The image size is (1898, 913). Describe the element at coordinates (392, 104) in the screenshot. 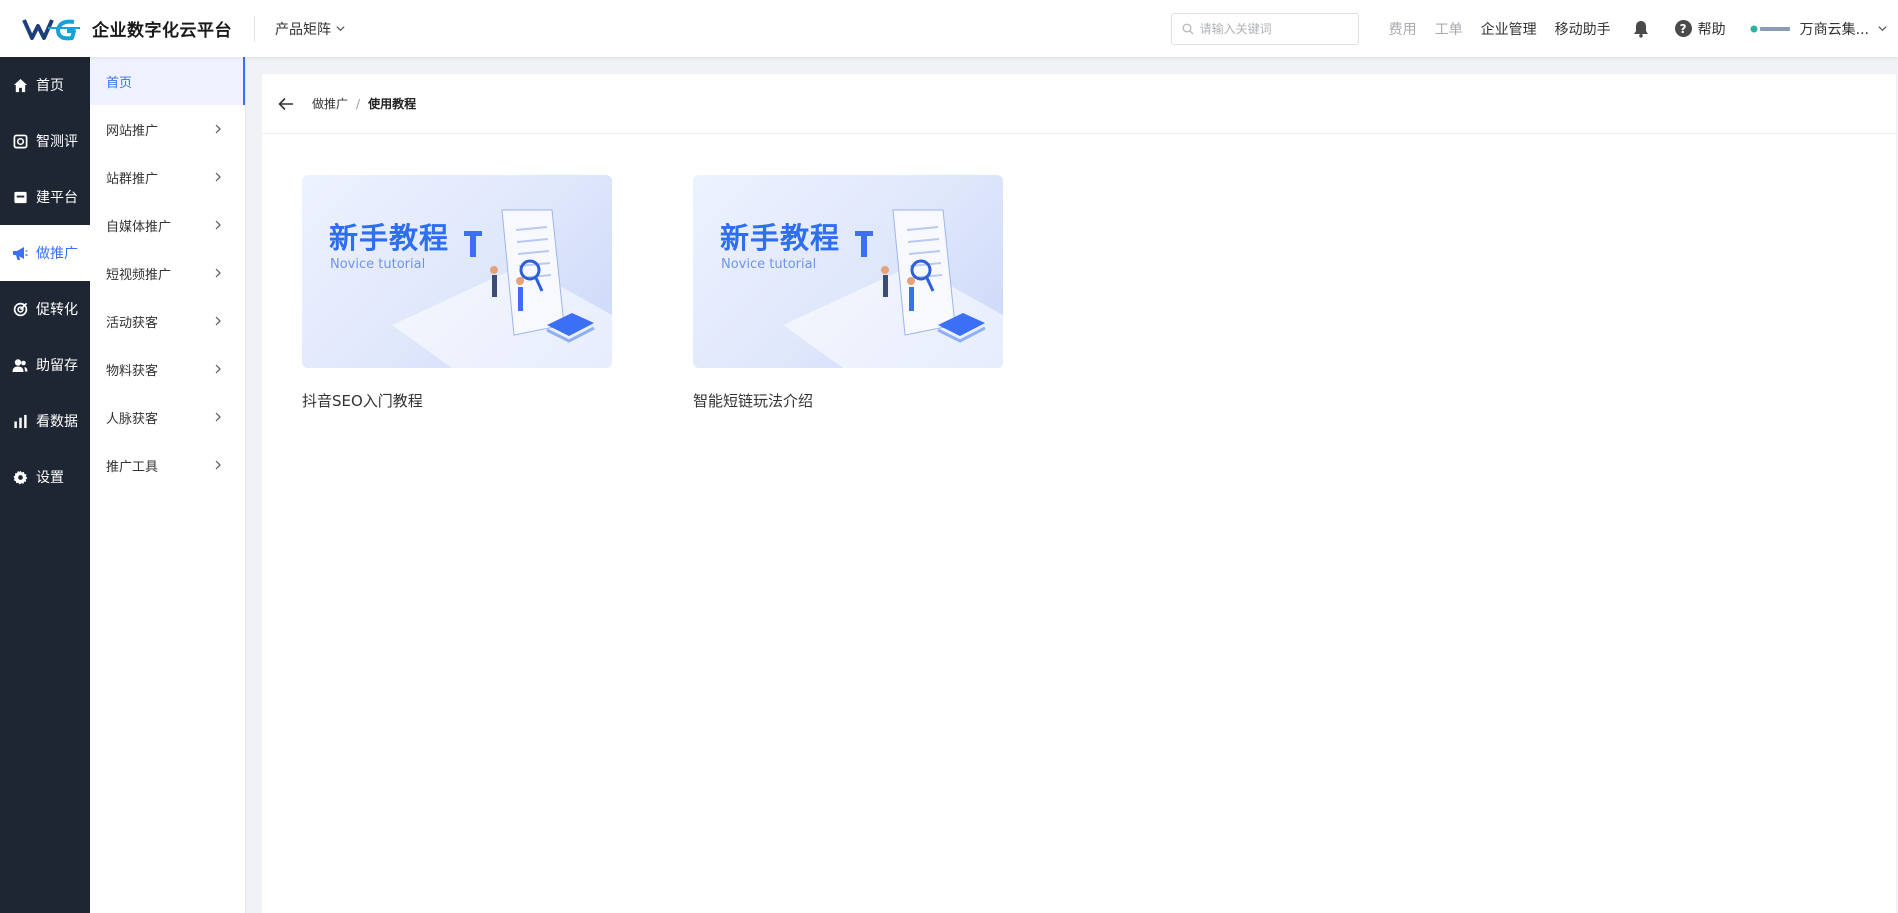

I see `breadcrumb-current: 使用教程` at that location.